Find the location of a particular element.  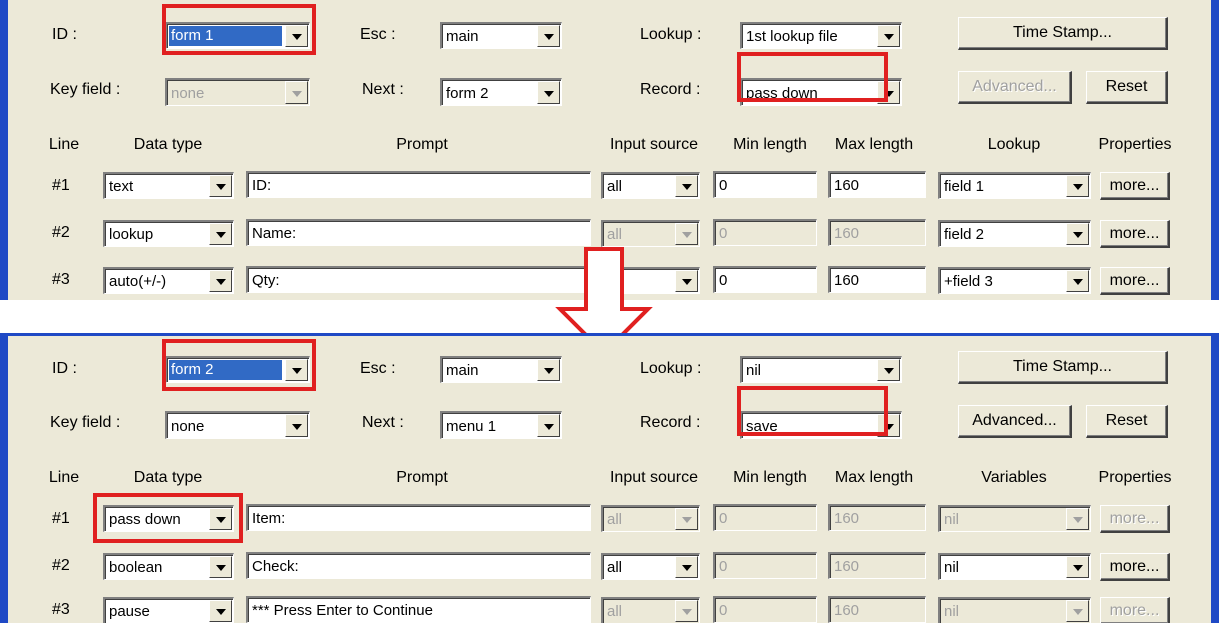

row-2-line: #2 is located at coordinates (61, 232).